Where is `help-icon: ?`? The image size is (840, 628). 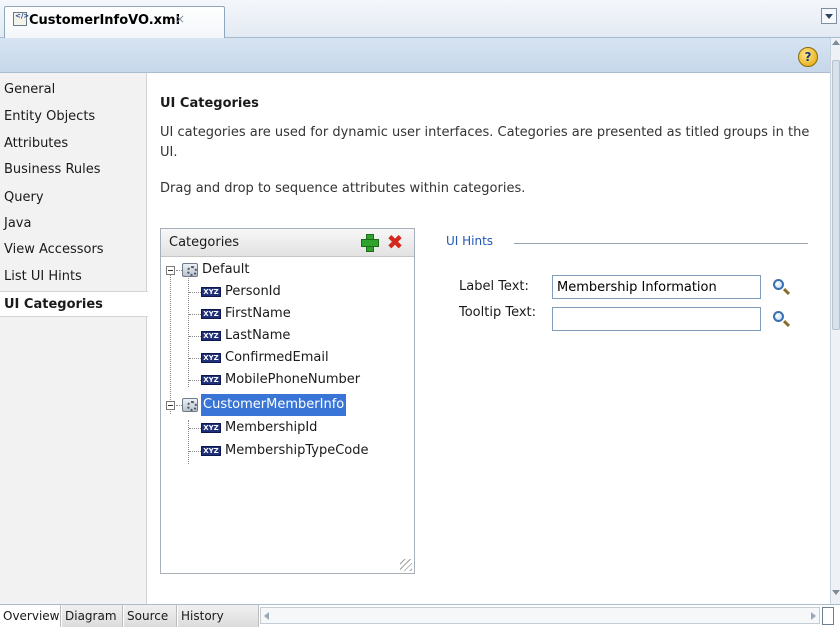
help-icon: ? is located at coordinates (808, 57).